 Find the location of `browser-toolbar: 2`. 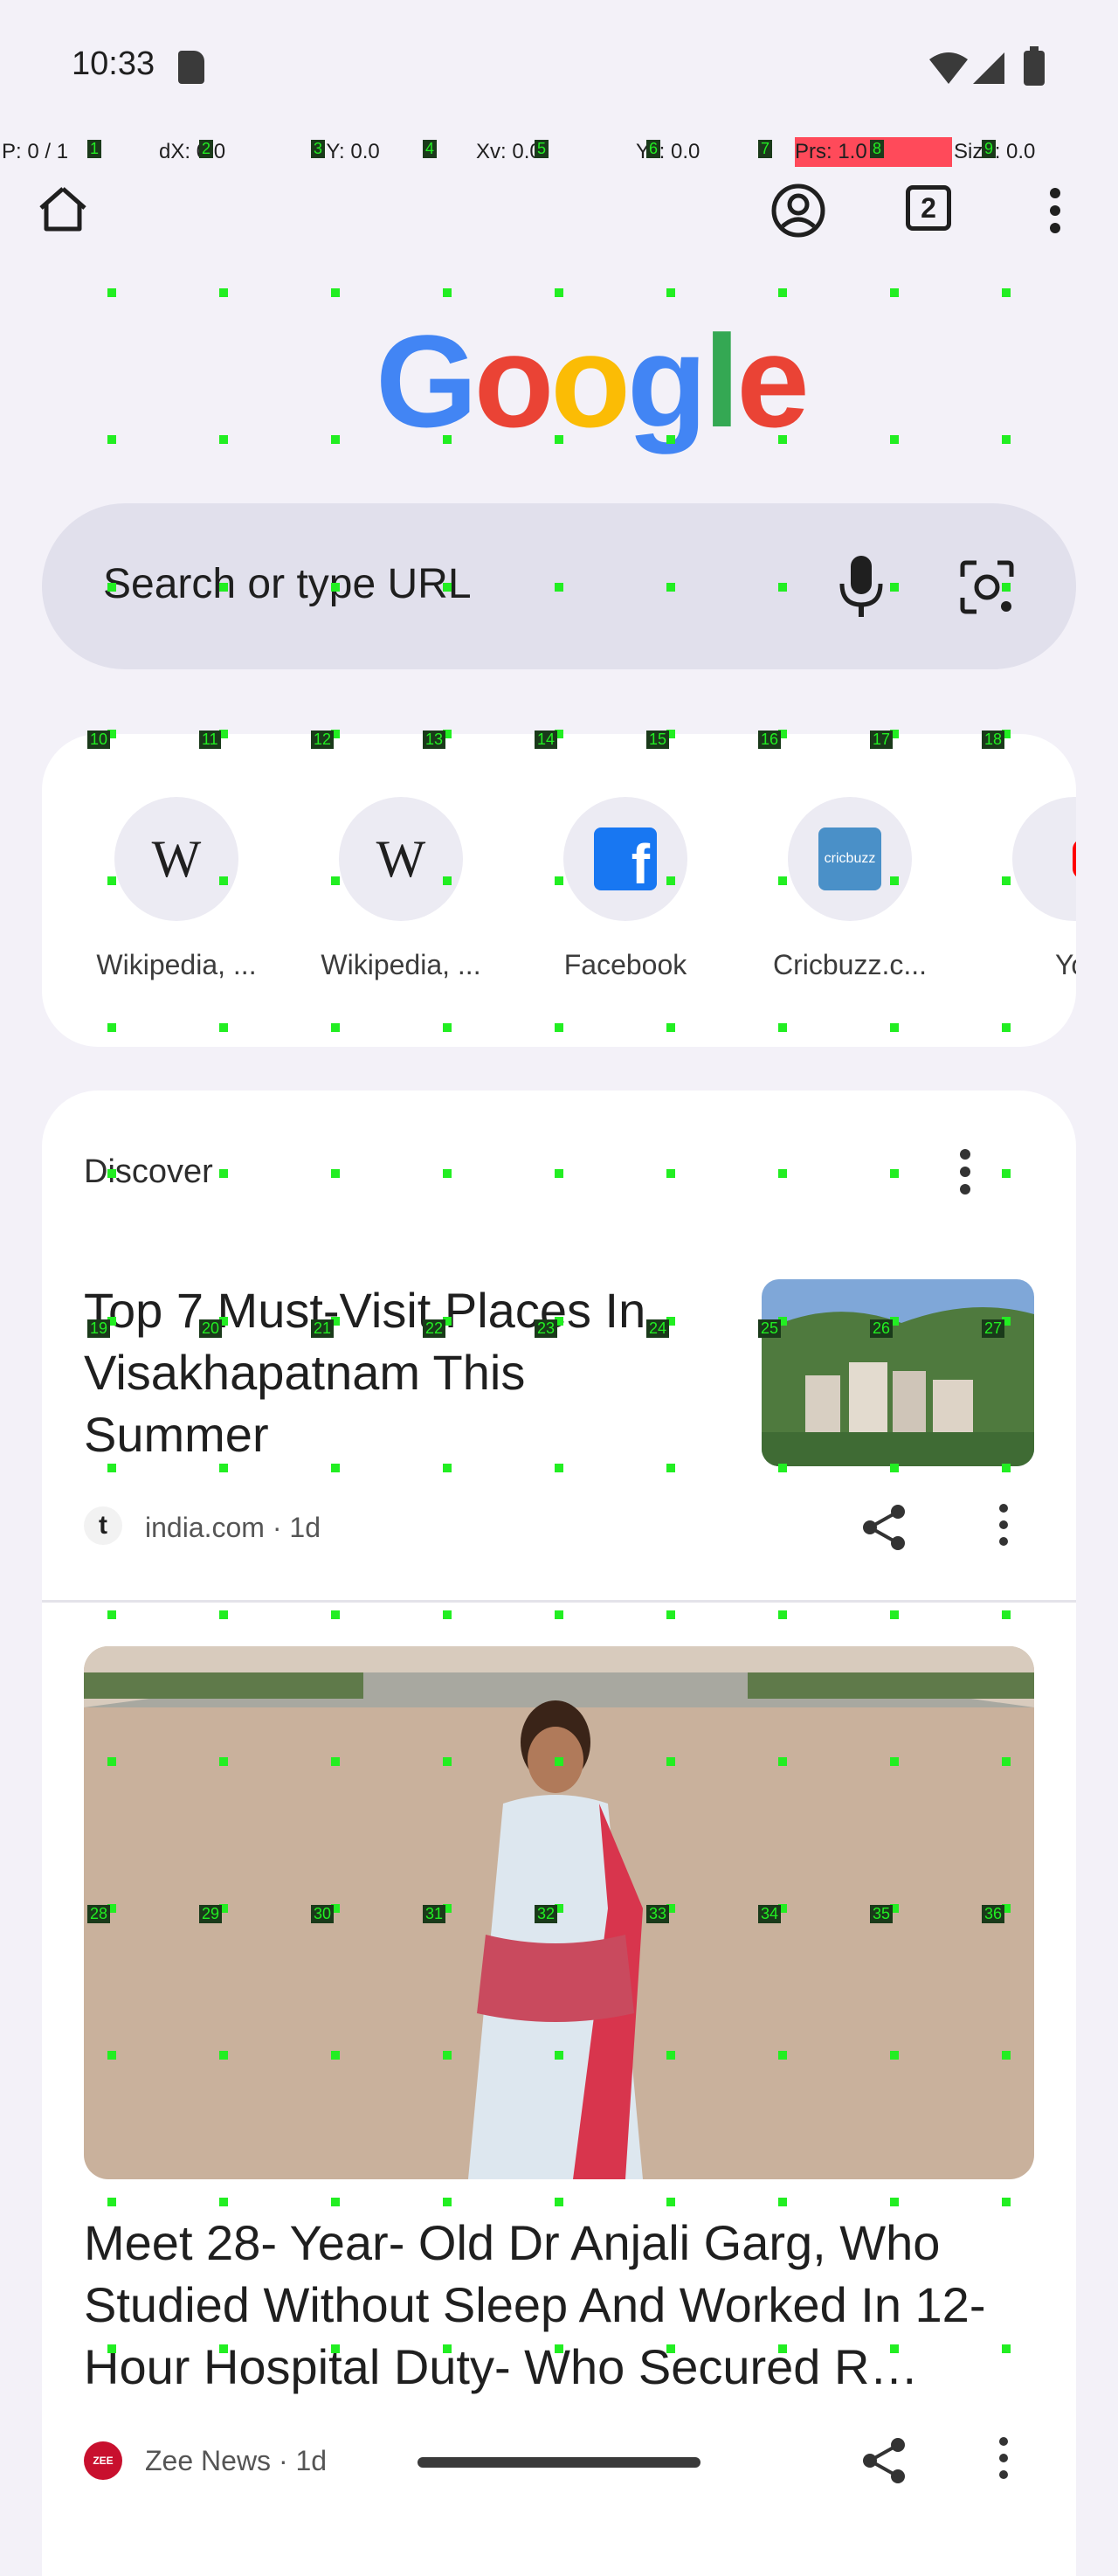

browser-toolbar: 2 is located at coordinates (559, 219).